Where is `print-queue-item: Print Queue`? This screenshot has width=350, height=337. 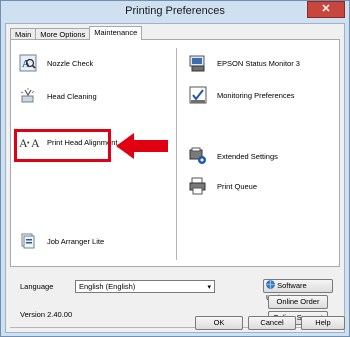 print-queue-item: Print Queue is located at coordinates (223, 186).